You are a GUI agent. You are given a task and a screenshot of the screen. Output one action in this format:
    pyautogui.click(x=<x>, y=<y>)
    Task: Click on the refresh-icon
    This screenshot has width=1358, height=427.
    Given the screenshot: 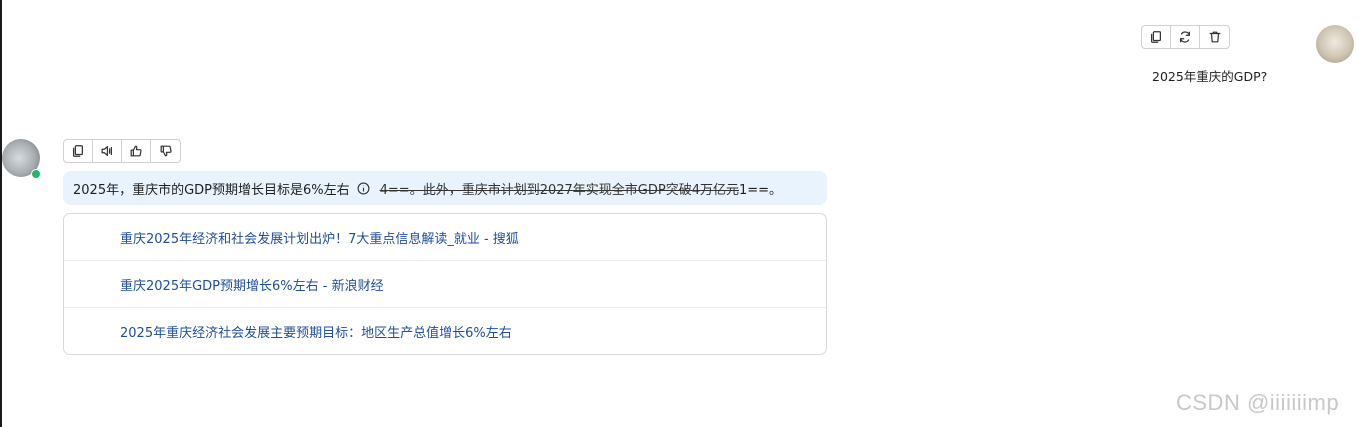 What is the action you would take?
    pyautogui.click(x=1185, y=37)
    